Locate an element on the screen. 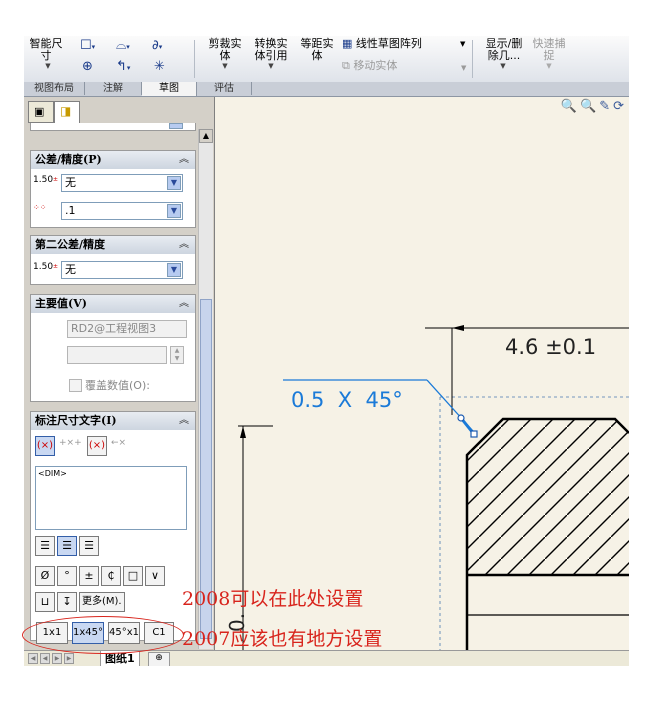 Image resolution: width=655 pixels, height=710 pixels. previous-group-bottom is located at coordinates (113, 127).